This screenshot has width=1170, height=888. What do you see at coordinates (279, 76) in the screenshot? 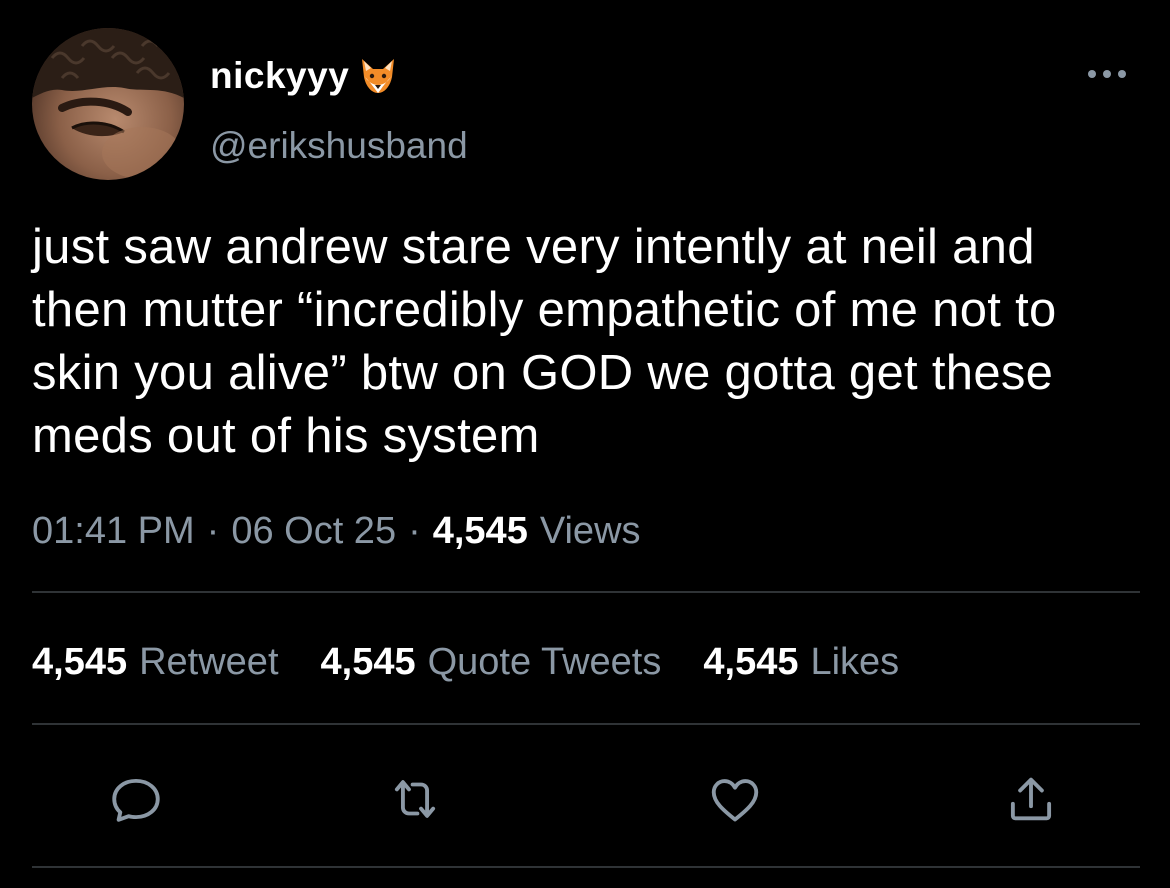
I see `display-name: nickyyy` at bounding box center [279, 76].